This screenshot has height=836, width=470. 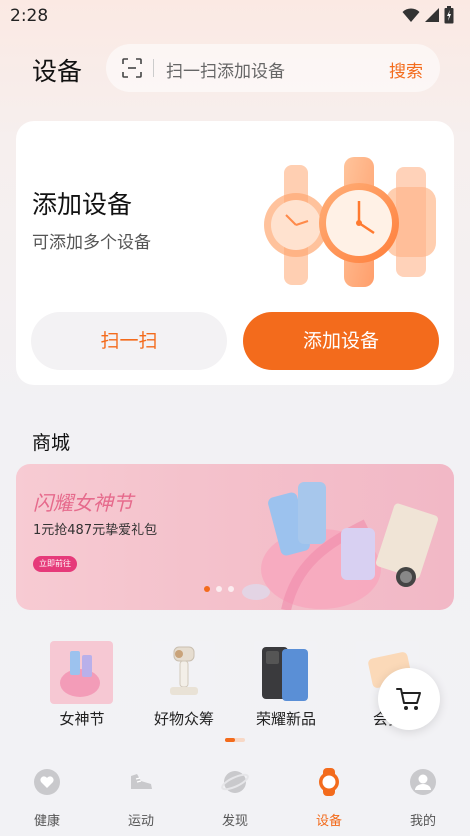 I want to click on add-device-subtitle: 可添加多个设备, so click(x=91, y=243).